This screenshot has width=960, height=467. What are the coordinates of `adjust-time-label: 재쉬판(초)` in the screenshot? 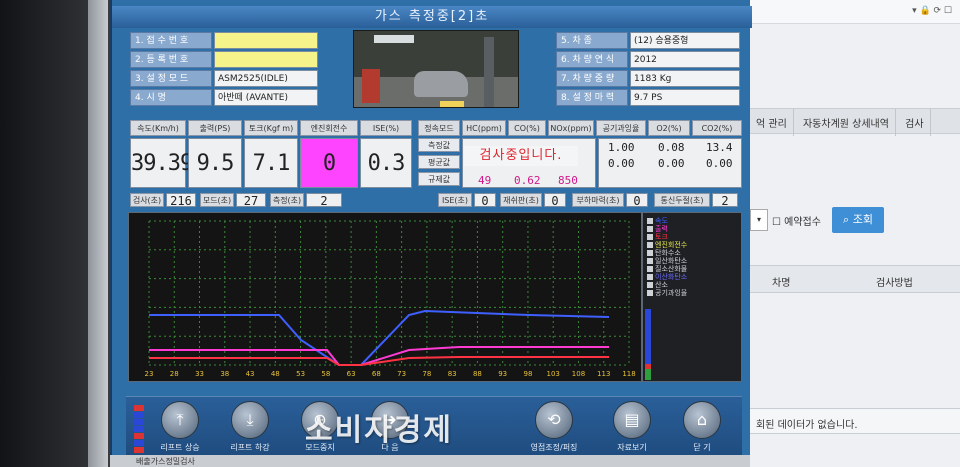 It's located at (521, 200).